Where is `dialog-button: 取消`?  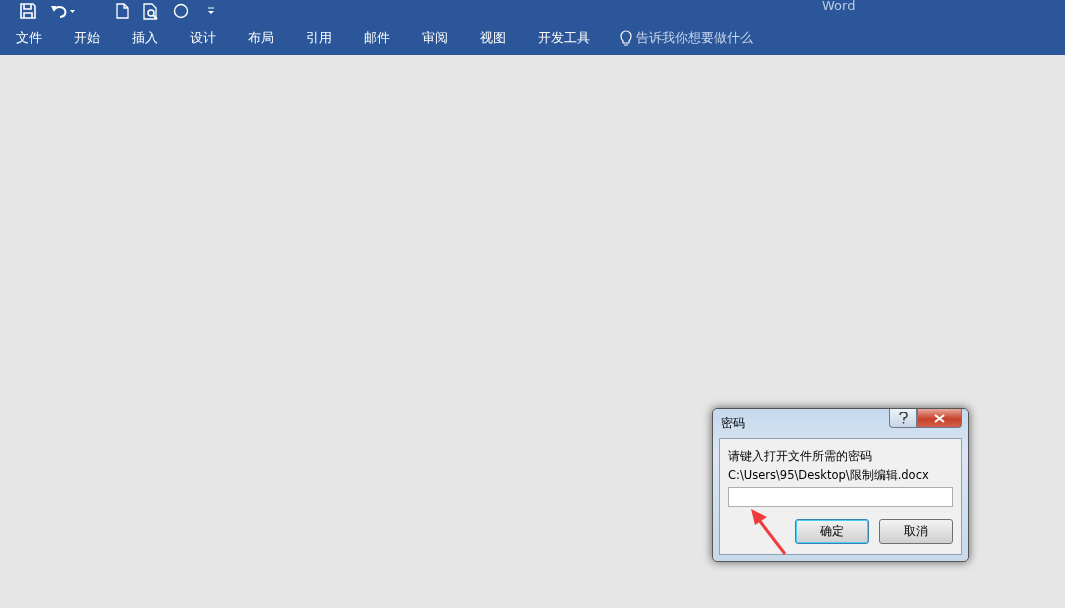 dialog-button: 取消 is located at coordinates (916, 531).